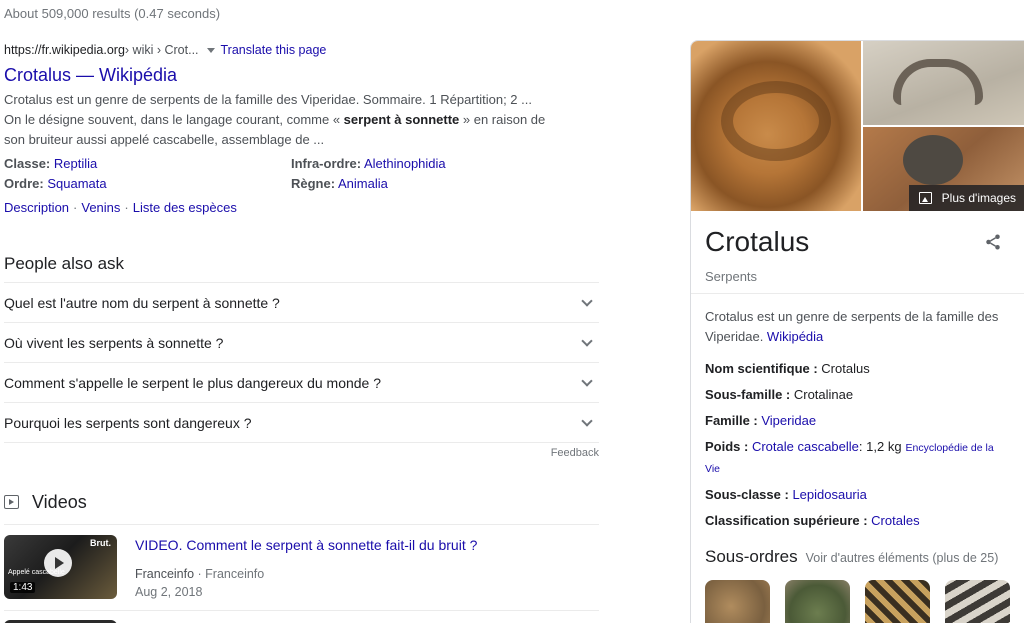  I want to click on more-images-button: Plus d'images, so click(966, 198).